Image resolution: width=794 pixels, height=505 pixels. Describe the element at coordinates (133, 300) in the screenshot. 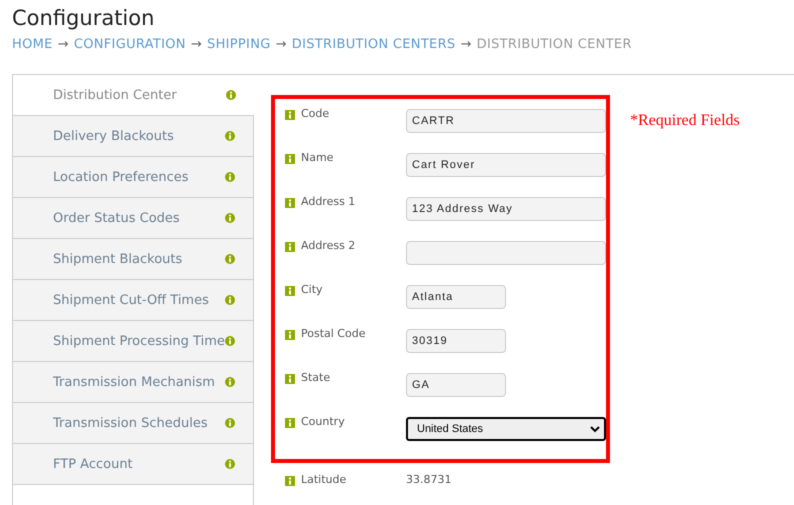

I see `sidebar-tab: Shipment Cut-Off Times` at that location.